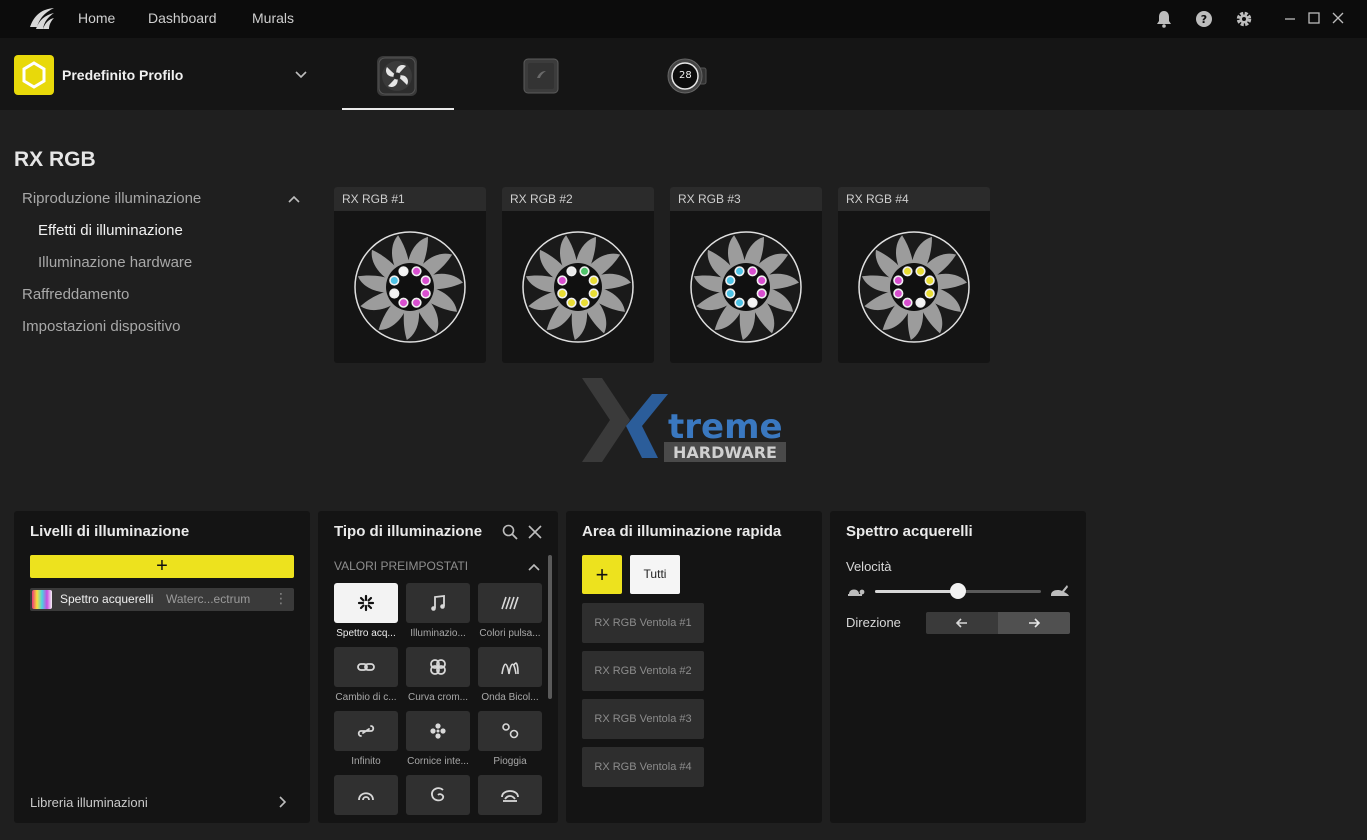  I want to click on zone-button-fan-3: RX RGB Ventola #3, so click(643, 719).